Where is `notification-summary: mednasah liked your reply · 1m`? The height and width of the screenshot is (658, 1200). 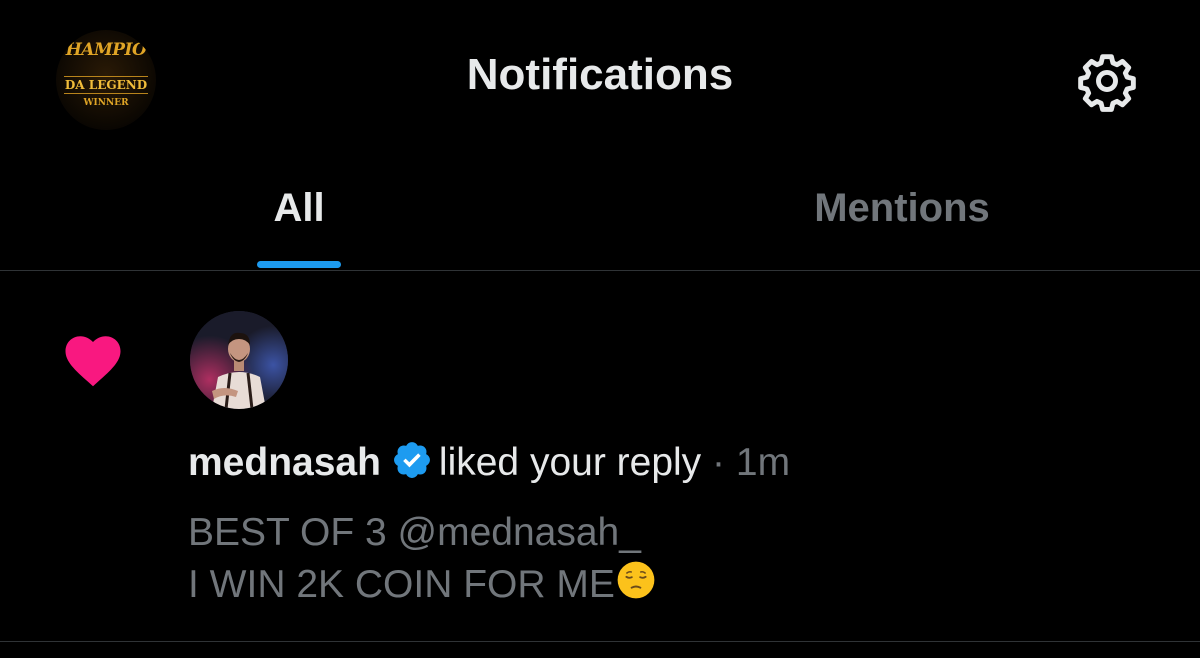
notification-summary: mednasah liked your reply · 1m is located at coordinates (489, 463).